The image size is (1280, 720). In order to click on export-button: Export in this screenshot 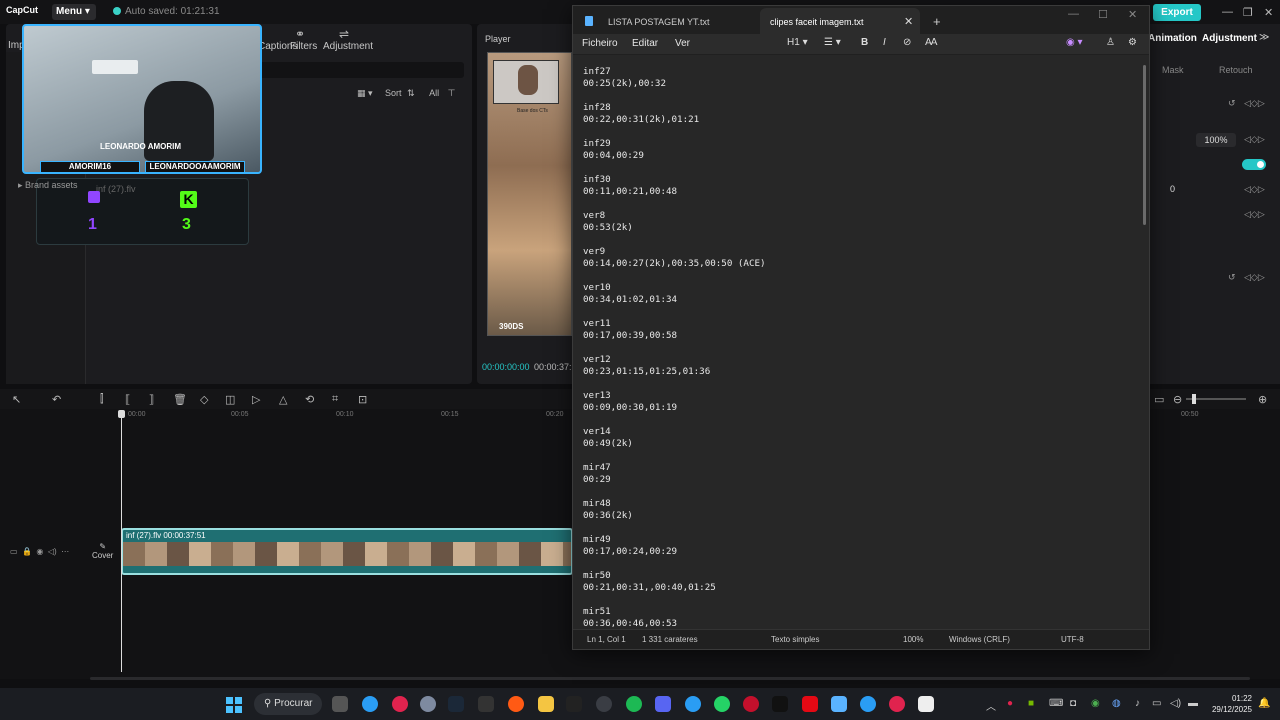, I will do `click(1177, 12)`.